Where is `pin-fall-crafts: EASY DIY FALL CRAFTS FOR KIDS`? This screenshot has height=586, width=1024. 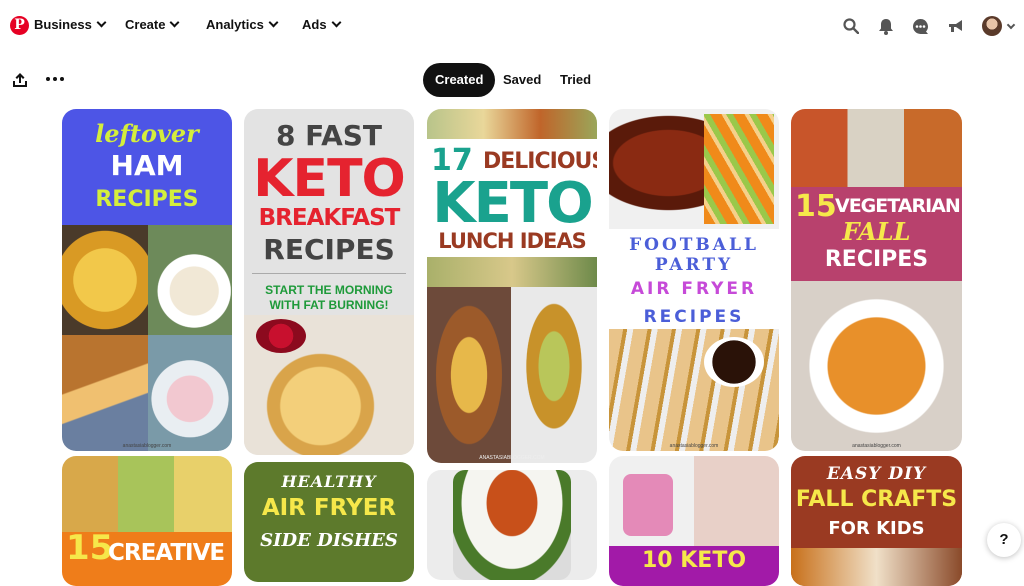
pin-fall-crafts: EASY DIY FALL CRAFTS FOR KIDS is located at coordinates (876, 521).